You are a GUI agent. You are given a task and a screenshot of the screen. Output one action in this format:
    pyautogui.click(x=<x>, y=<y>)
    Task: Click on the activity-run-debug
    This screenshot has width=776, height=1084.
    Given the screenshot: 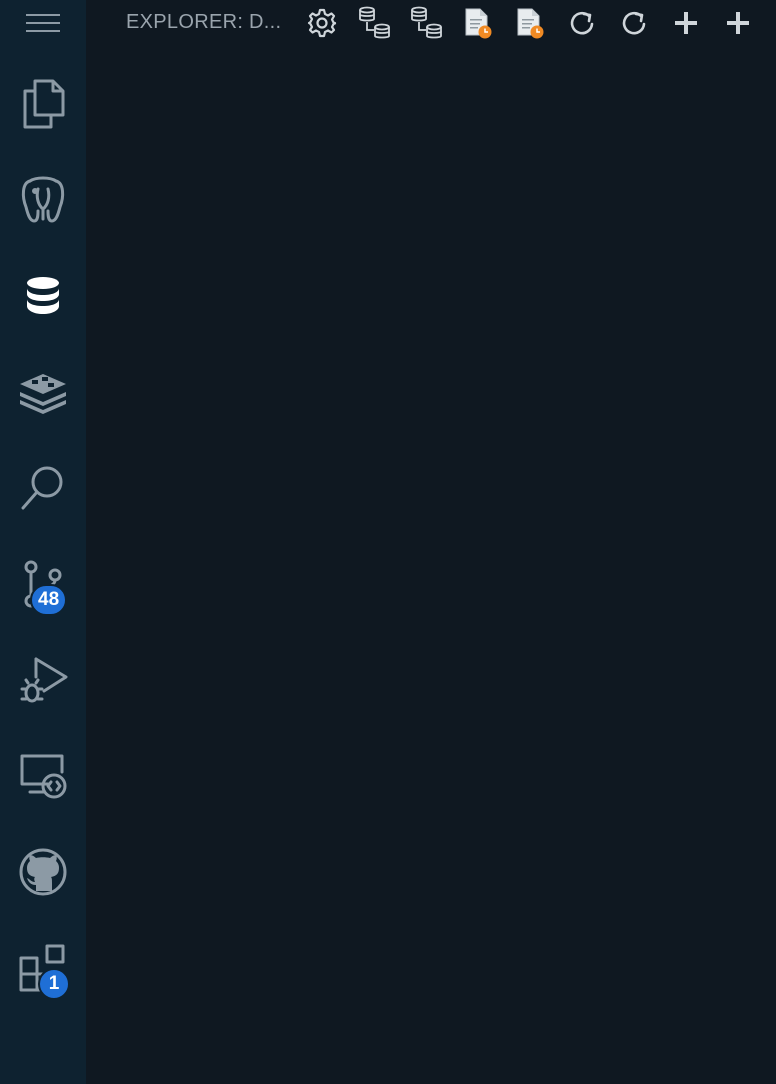 What is the action you would take?
    pyautogui.click(x=43, y=680)
    